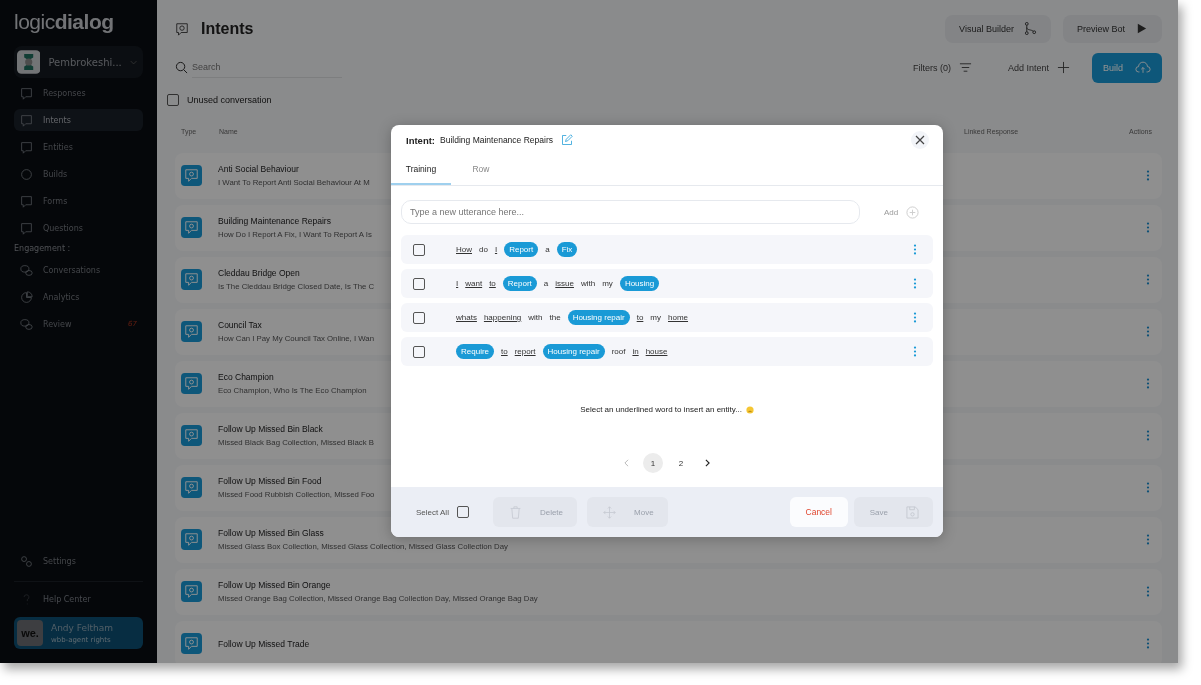 This screenshot has width=1201, height=685. Describe the element at coordinates (78, 270) in the screenshot. I see `nav-item: Conversations` at that location.